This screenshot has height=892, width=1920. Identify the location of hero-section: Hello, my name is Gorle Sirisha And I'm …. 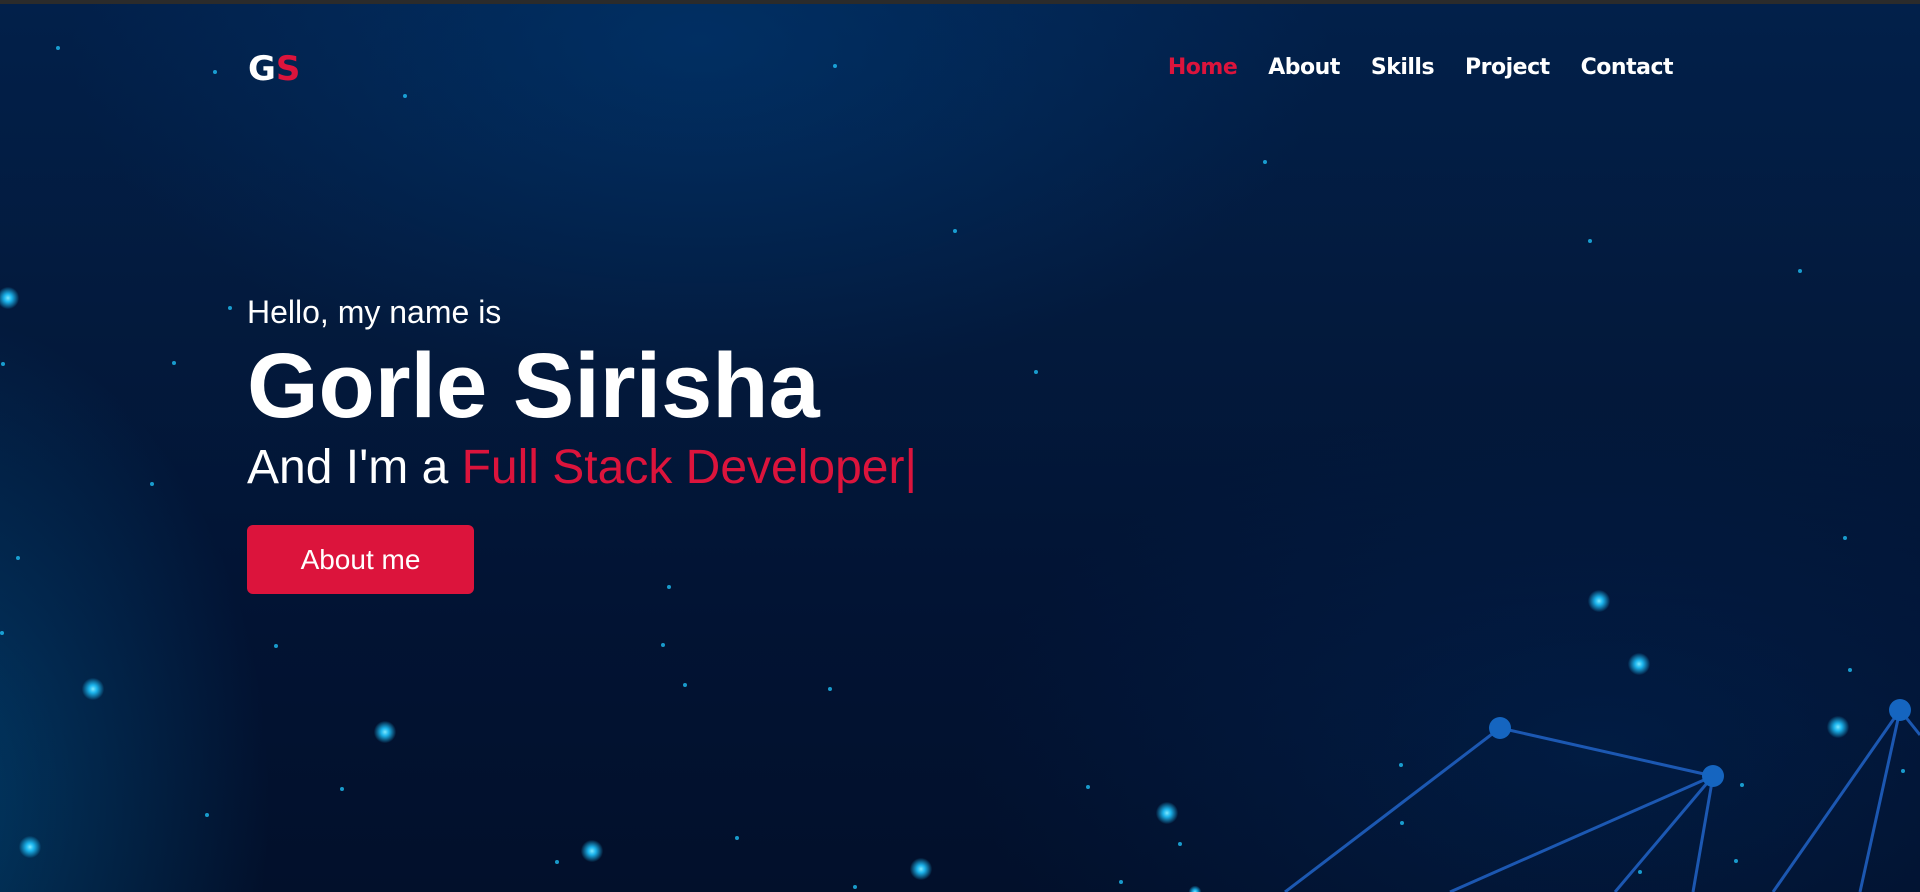
(582, 443).